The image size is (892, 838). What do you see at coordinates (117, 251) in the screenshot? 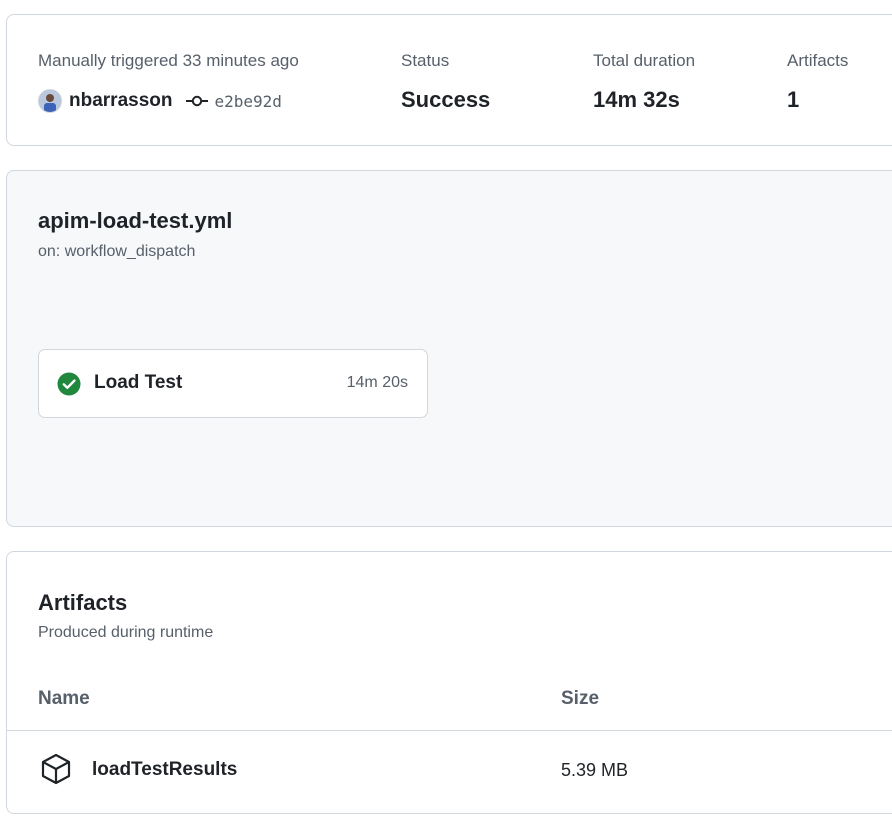
I see `workflow-trigger: on: workflow_dispatch` at bounding box center [117, 251].